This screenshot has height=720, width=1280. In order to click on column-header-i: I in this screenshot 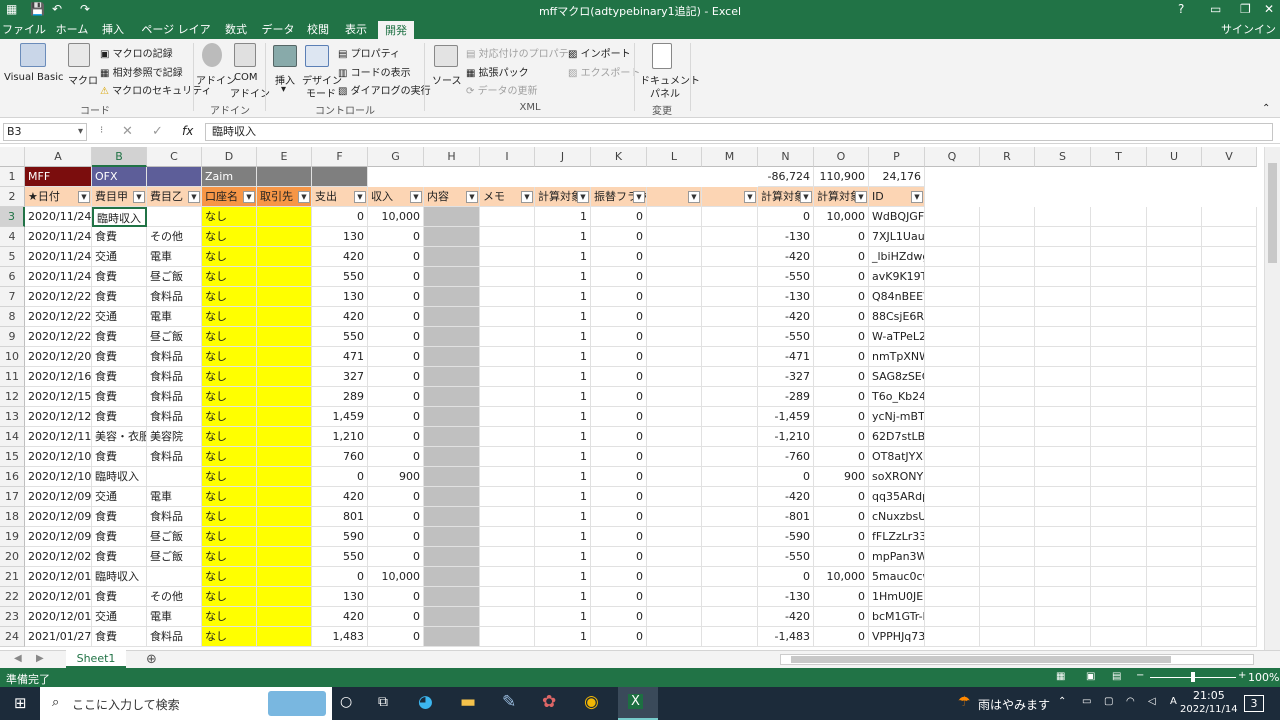, I will do `click(507, 157)`.